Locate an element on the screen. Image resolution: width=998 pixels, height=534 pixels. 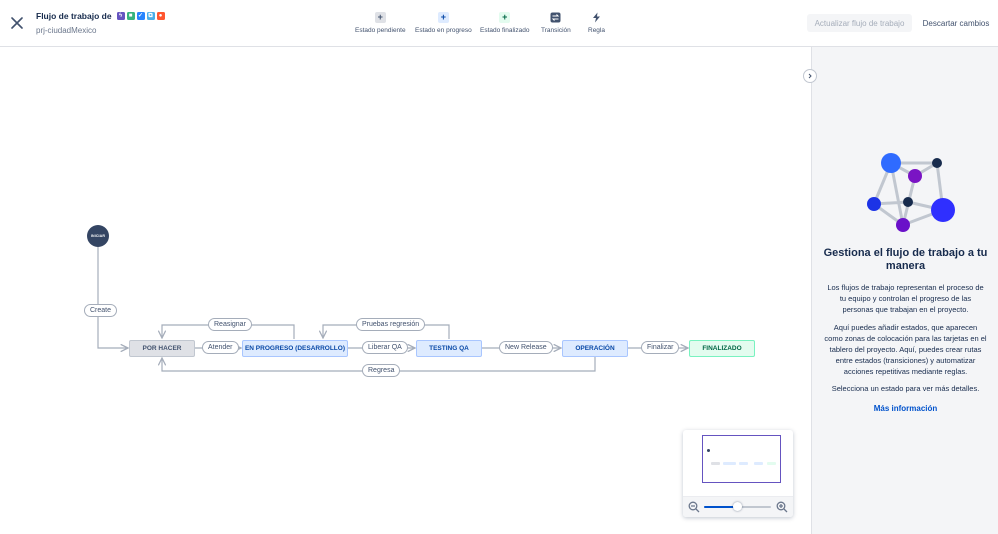
zoom-controls is located at coordinates (738, 506).